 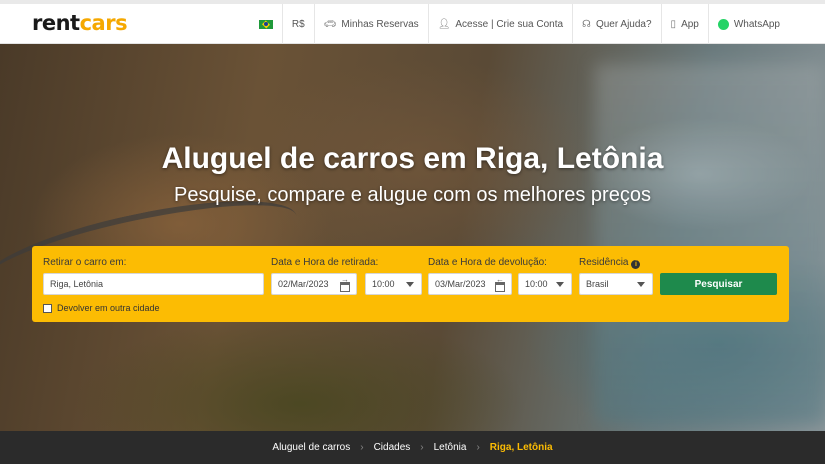 I want to click on residence-value: Brasil, so click(x=597, y=284).